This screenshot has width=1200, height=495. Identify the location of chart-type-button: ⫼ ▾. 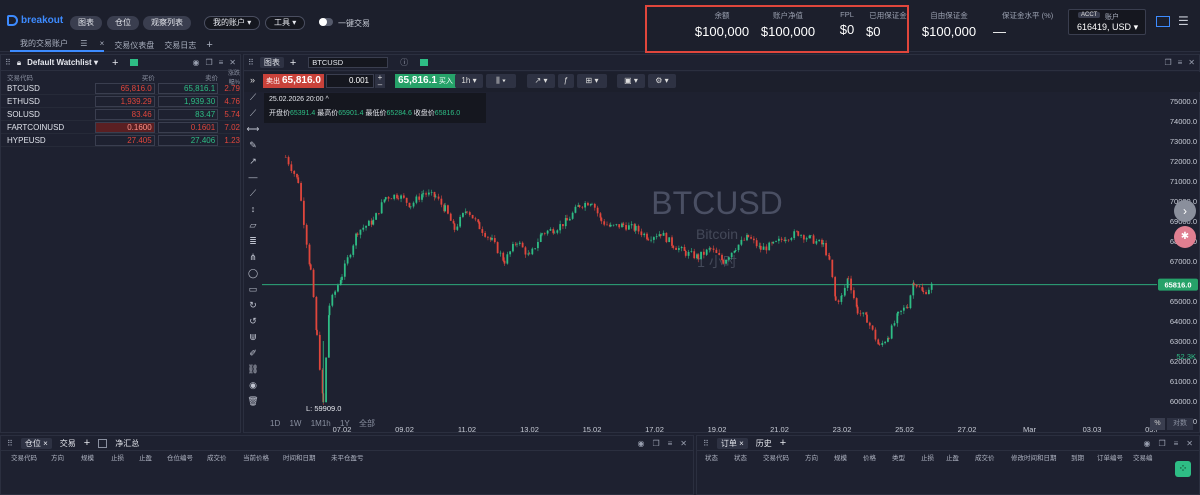
(501, 81).